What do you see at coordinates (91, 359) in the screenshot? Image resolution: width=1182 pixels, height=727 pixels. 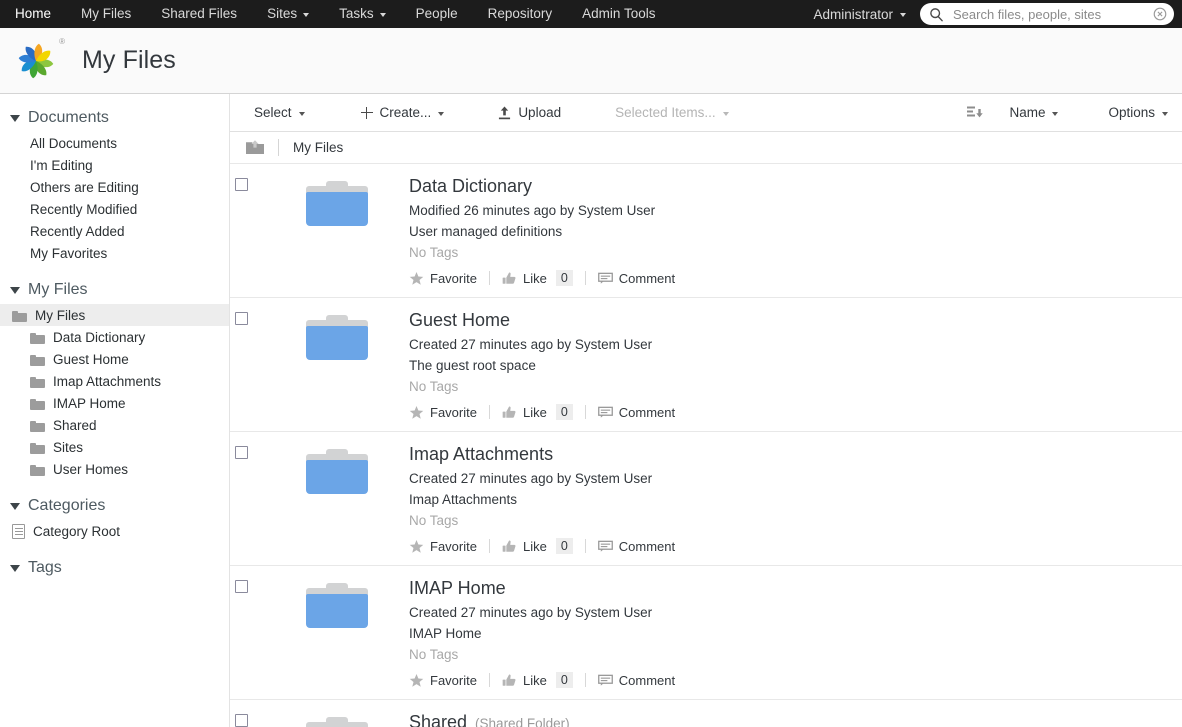 I see `tree-item-label: Guest Home` at bounding box center [91, 359].